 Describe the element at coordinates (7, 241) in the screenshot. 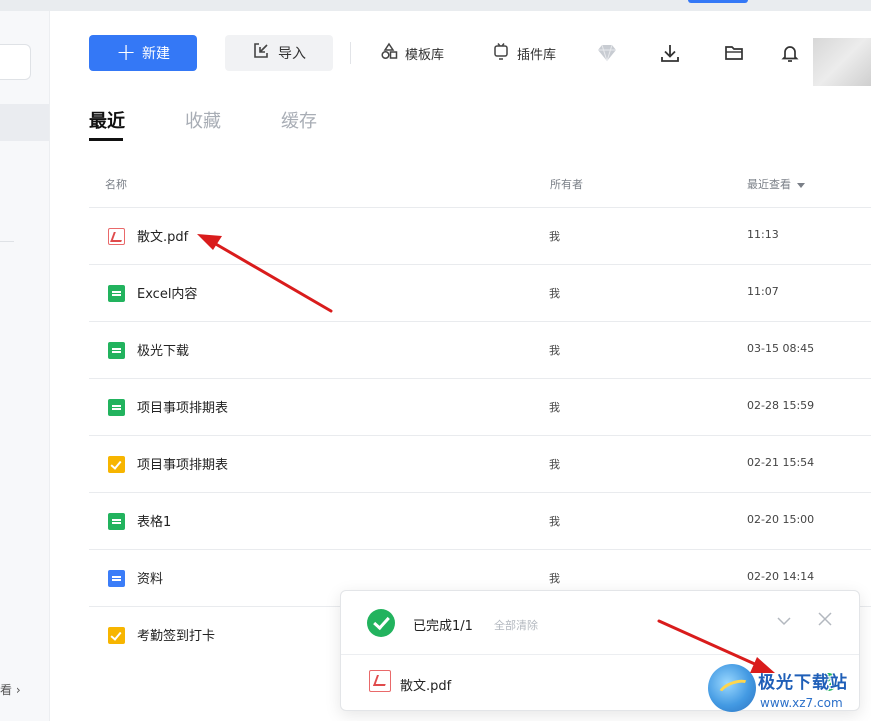

I see `sidebar-divider` at that location.